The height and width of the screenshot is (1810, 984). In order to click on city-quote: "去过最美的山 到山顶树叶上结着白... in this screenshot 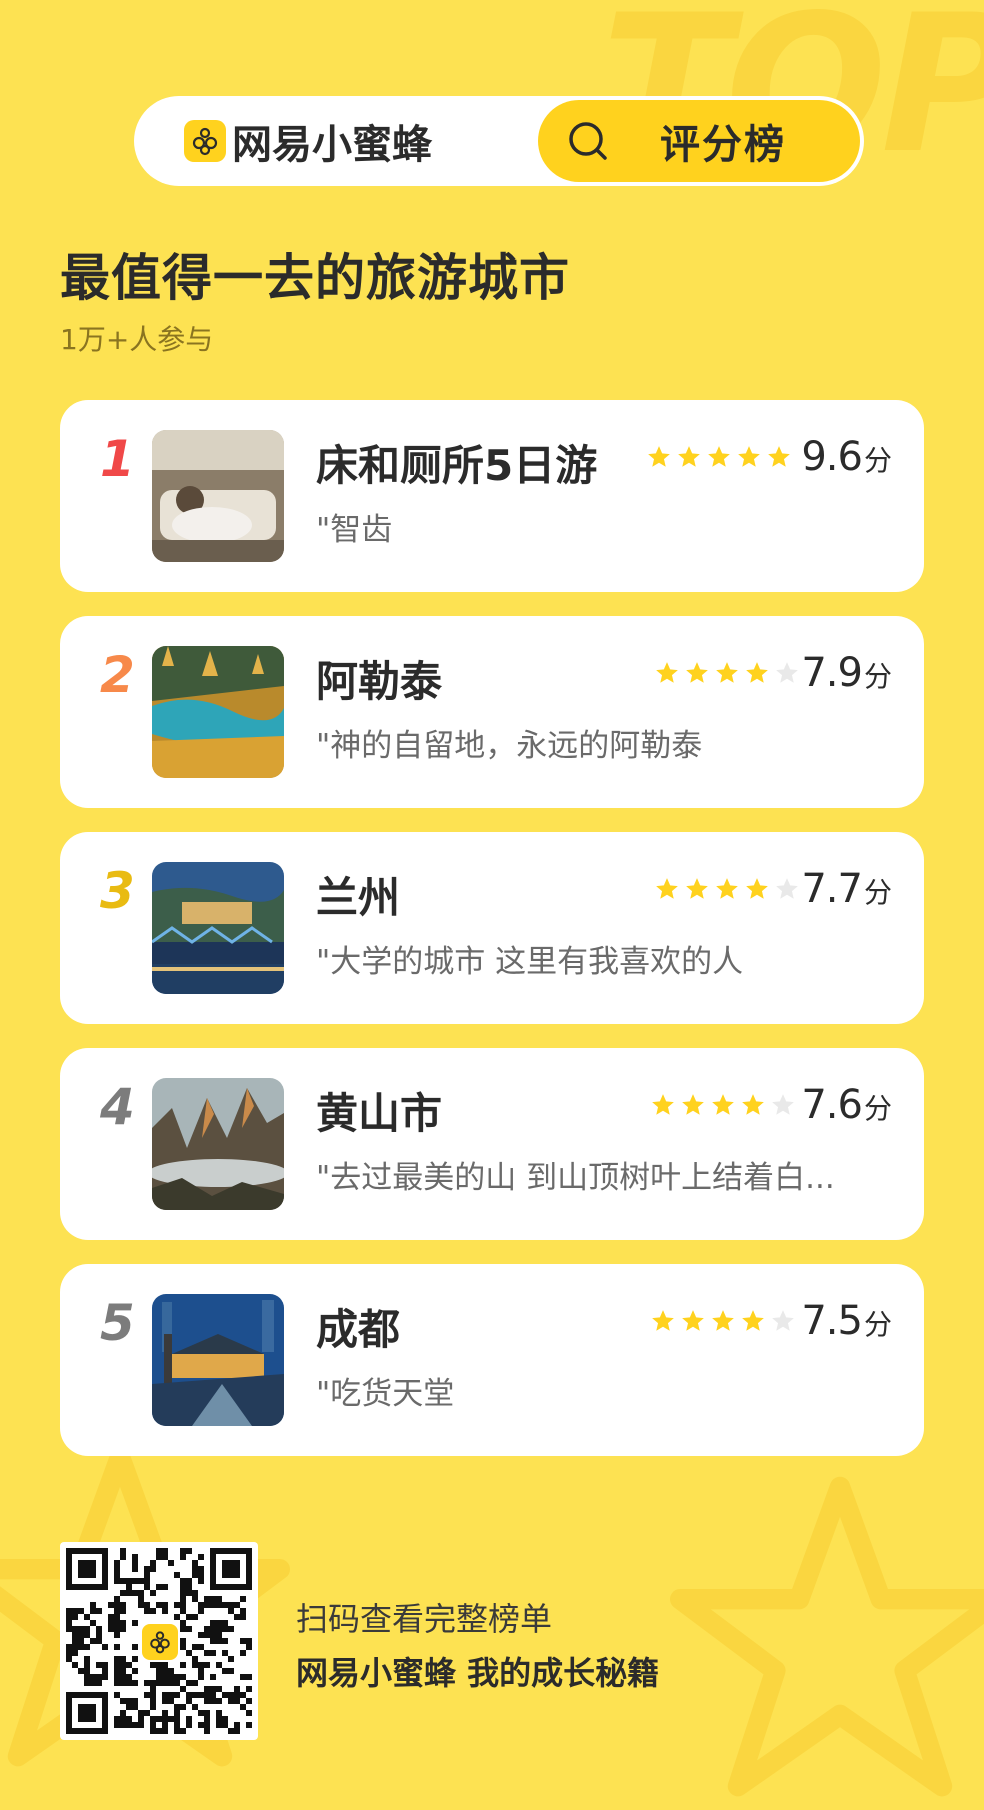, I will do `click(575, 1178)`.